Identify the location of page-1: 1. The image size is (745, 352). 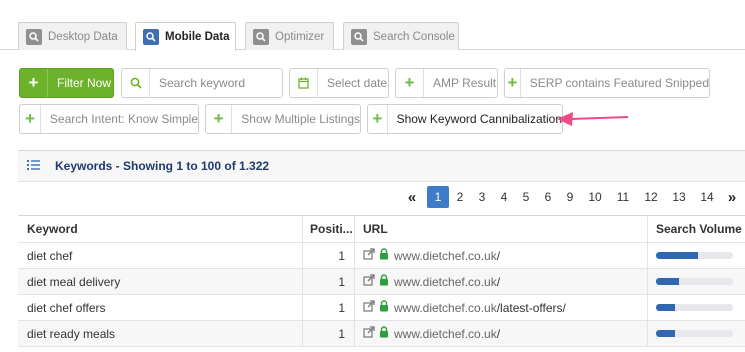
(438, 197).